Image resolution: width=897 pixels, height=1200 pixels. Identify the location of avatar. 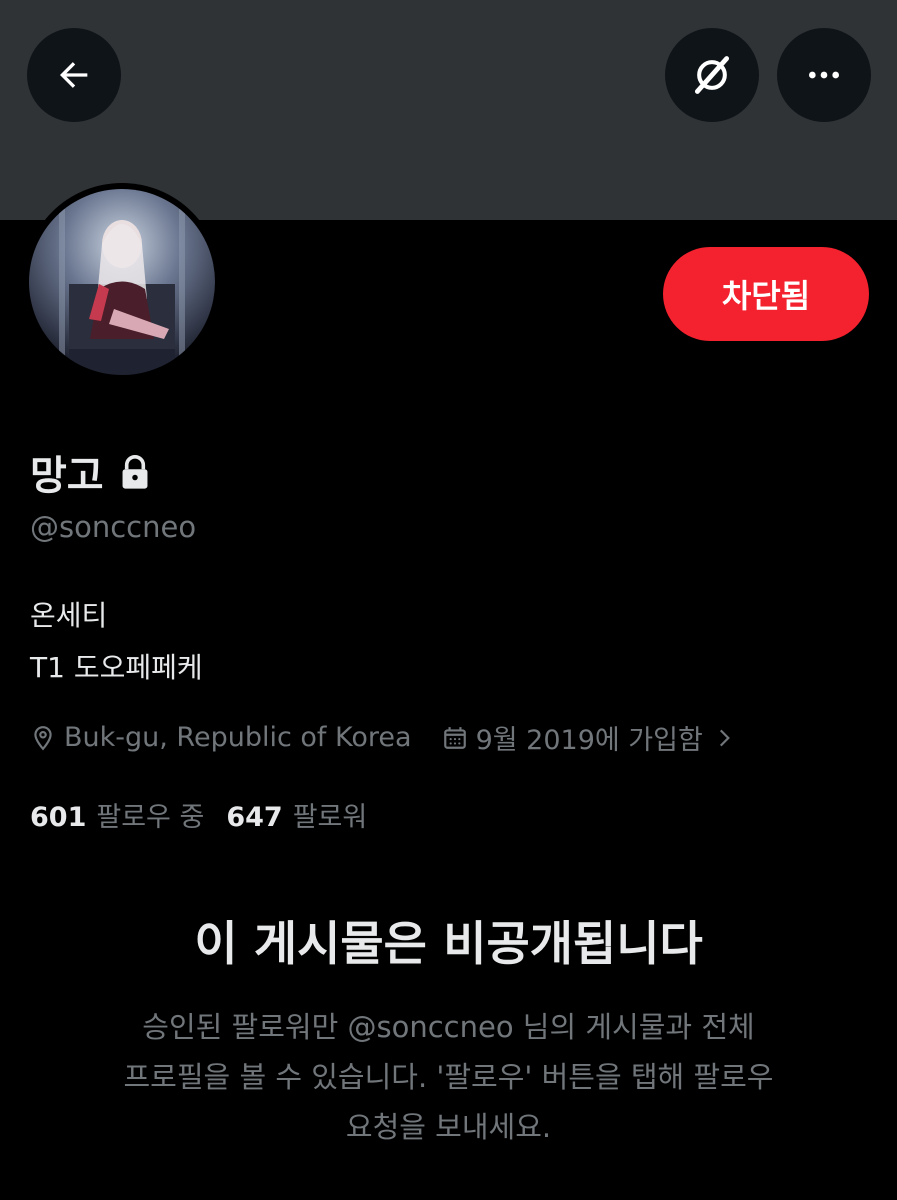
(122, 282).